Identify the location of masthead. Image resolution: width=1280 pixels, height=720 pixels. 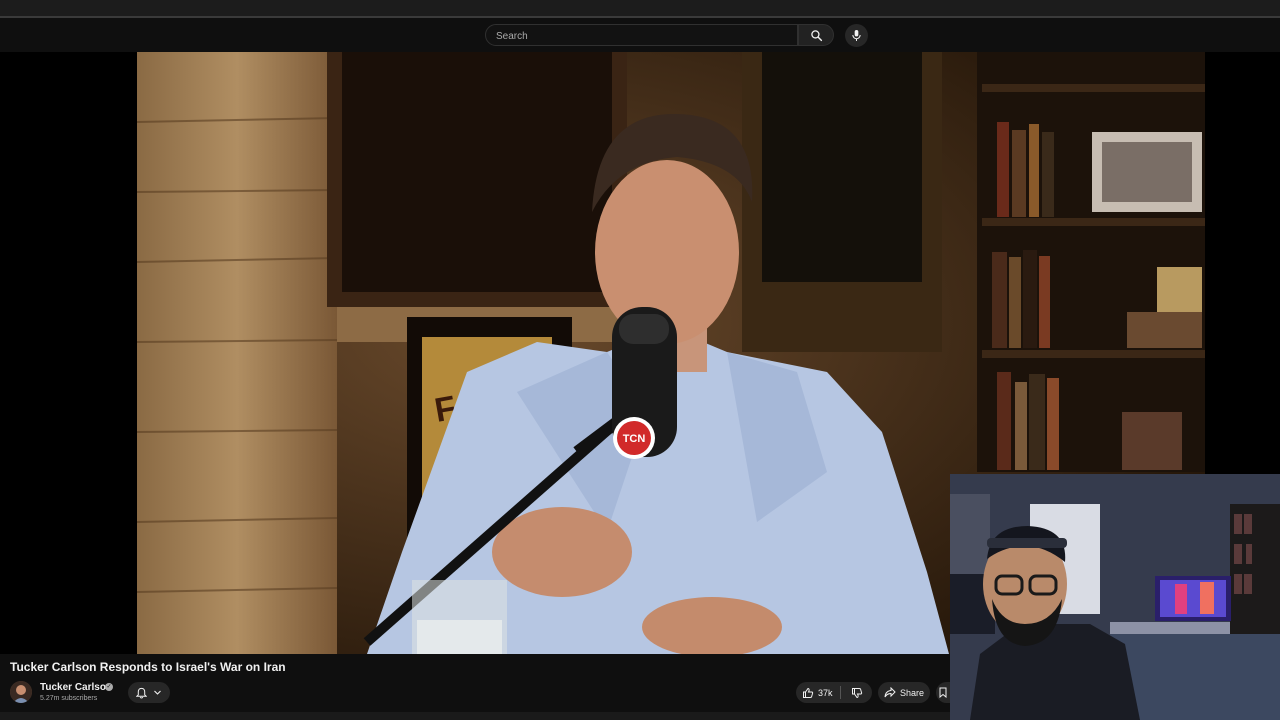
(640, 35).